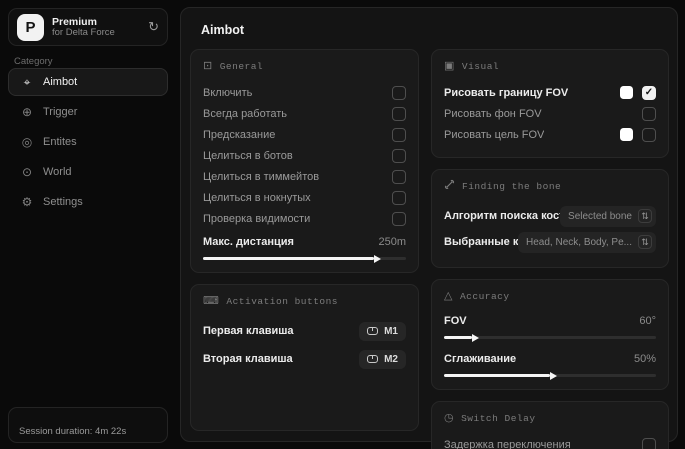  What do you see at coordinates (248, 242) in the screenshot?
I see `slider-label: Макс. дистанция` at bounding box center [248, 242].